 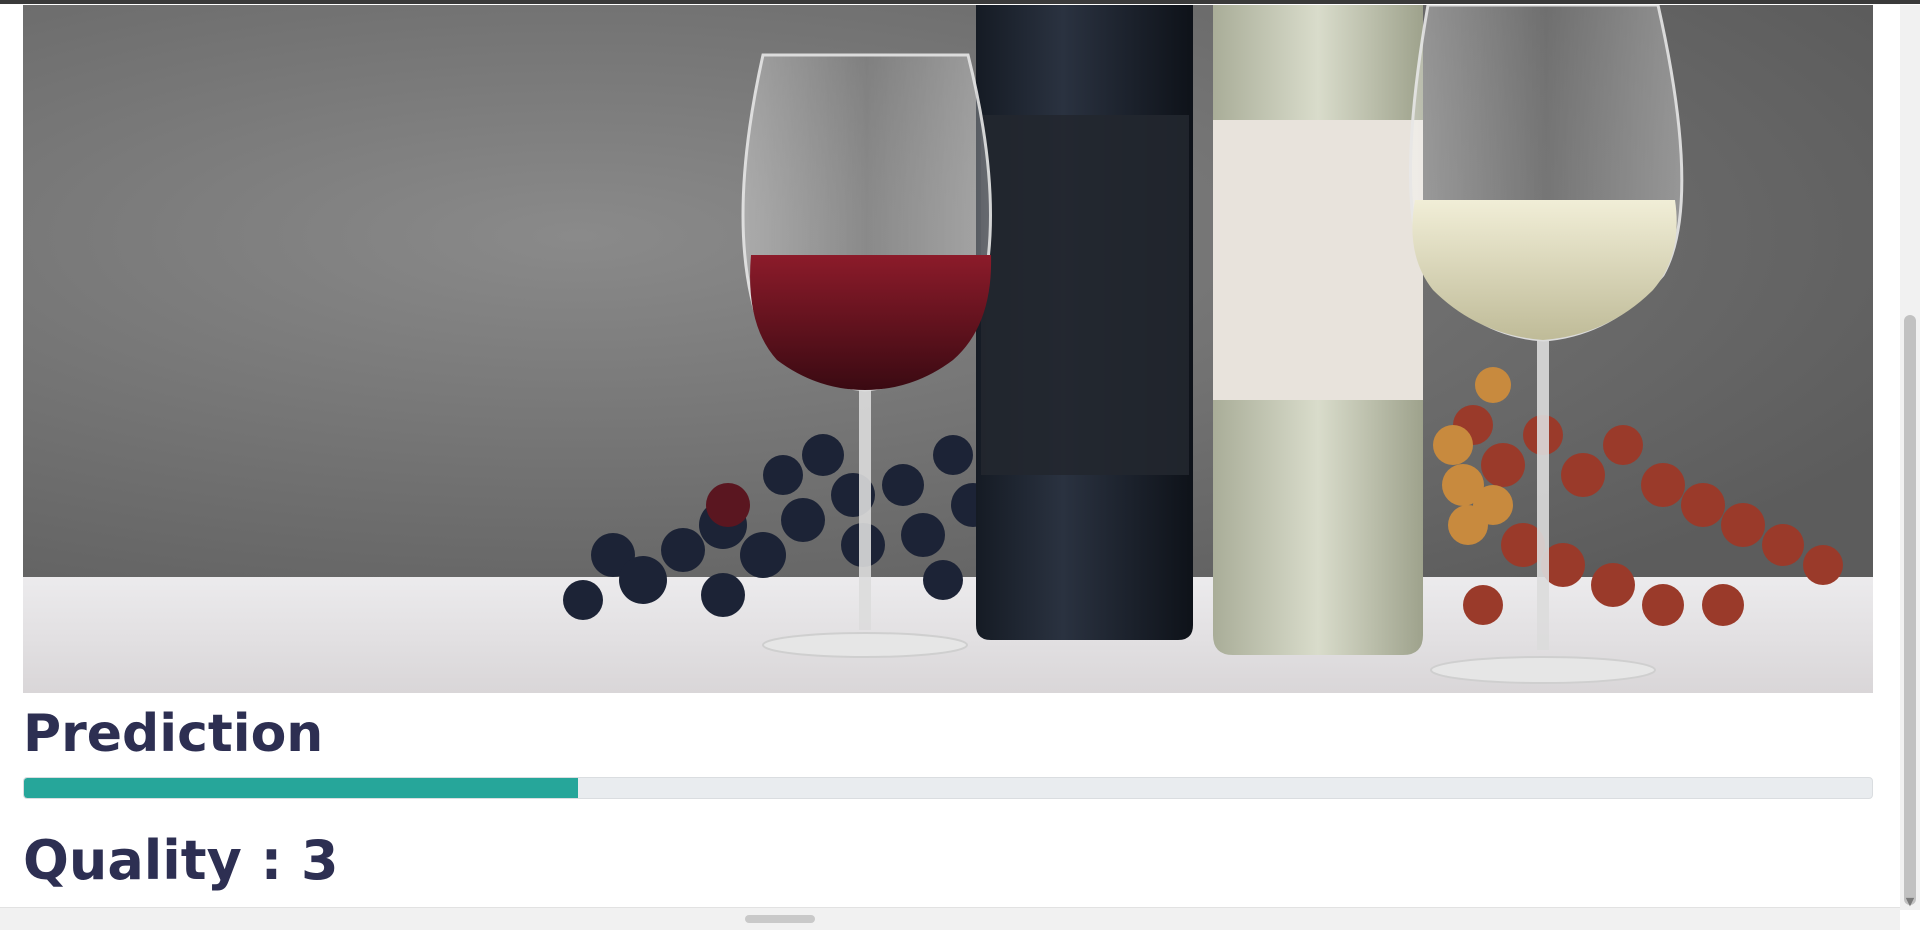 What do you see at coordinates (181, 860) in the screenshot?
I see `quality-result: Quality : 3` at bounding box center [181, 860].